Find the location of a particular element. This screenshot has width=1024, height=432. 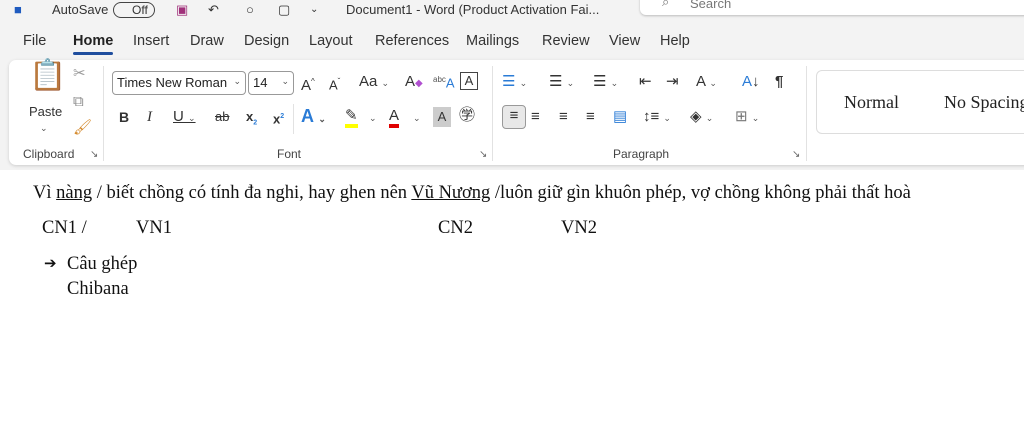

highlight-color-icon: ✎ is located at coordinates (351, 117).